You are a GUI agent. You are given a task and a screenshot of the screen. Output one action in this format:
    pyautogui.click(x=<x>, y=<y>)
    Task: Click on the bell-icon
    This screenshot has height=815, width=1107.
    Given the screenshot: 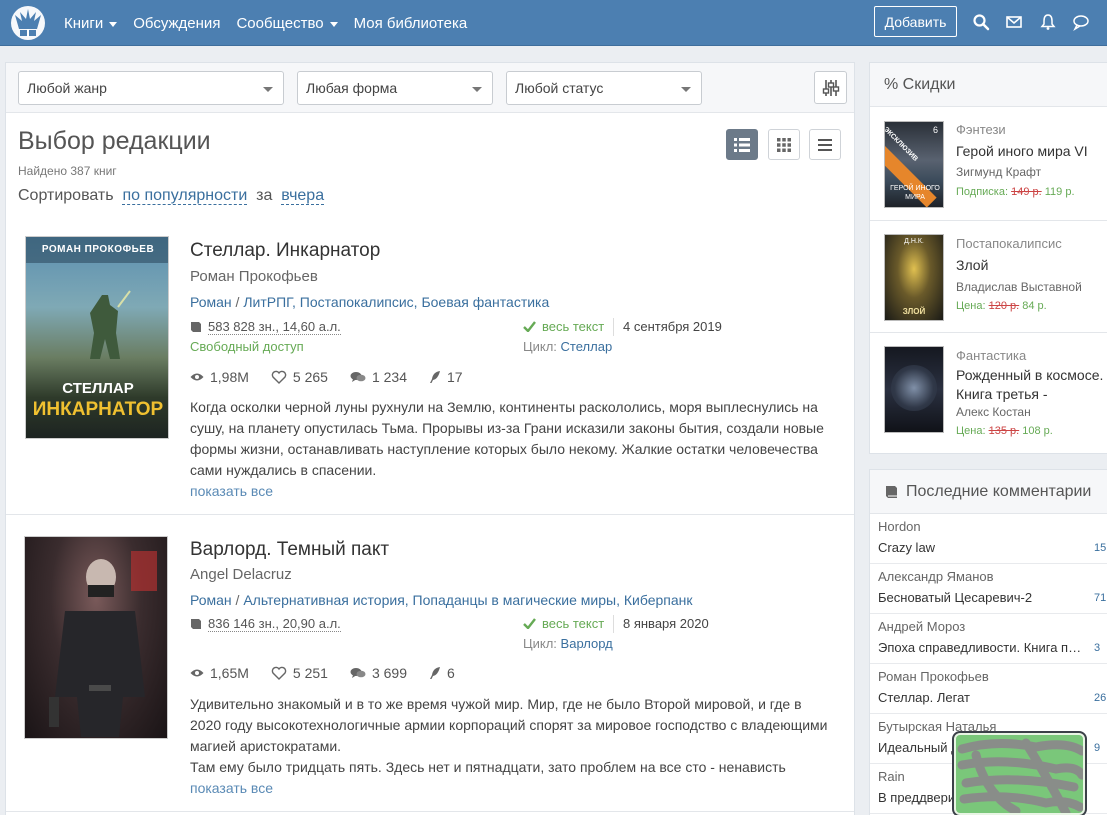 What is the action you would take?
    pyautogui.click(x=1048, y=22)
    